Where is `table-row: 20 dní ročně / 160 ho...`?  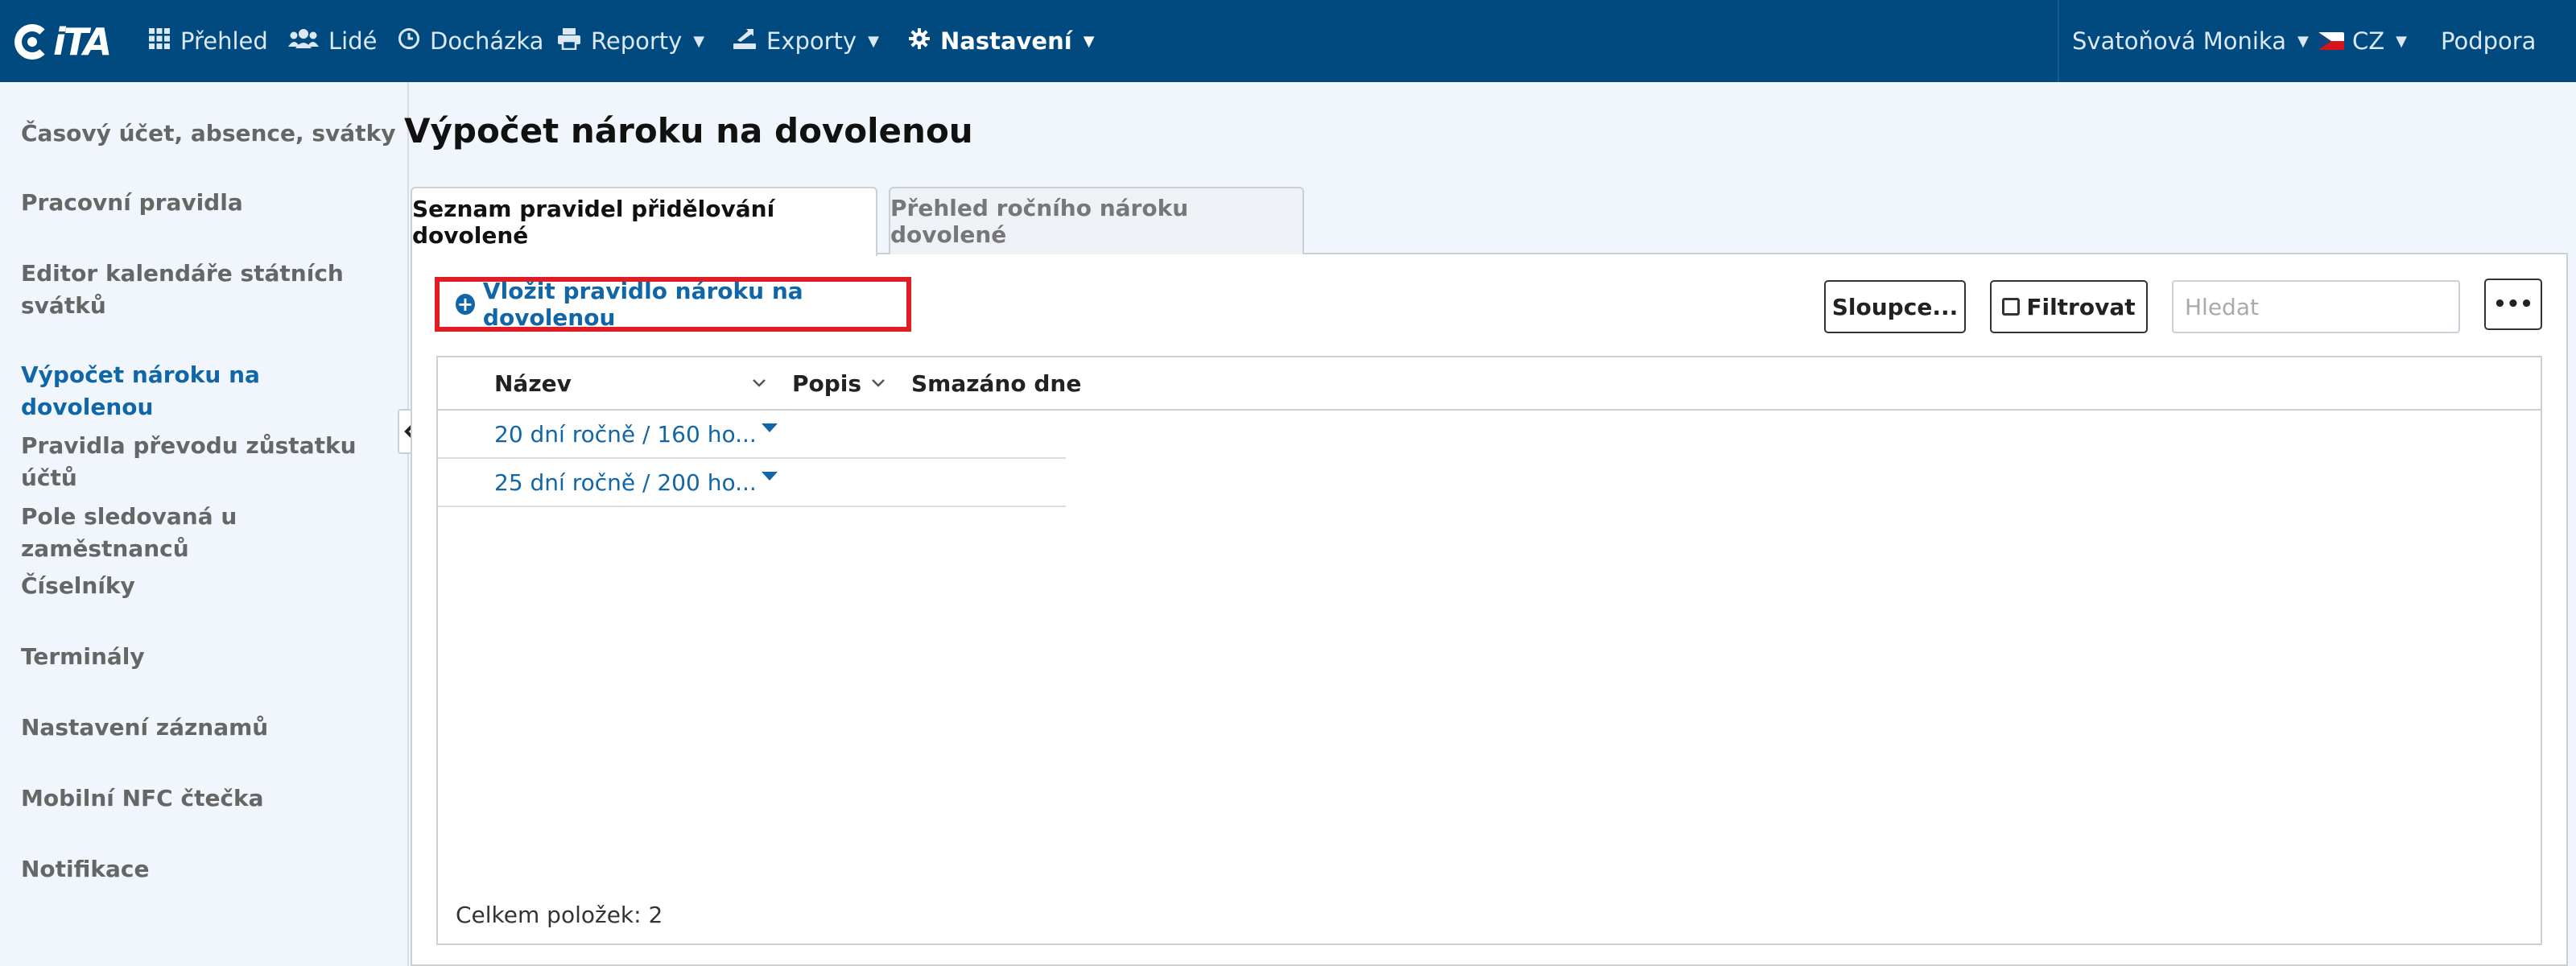 table-row: 20 dní ročně / 160 ho... is located at coordinates (752, 435).